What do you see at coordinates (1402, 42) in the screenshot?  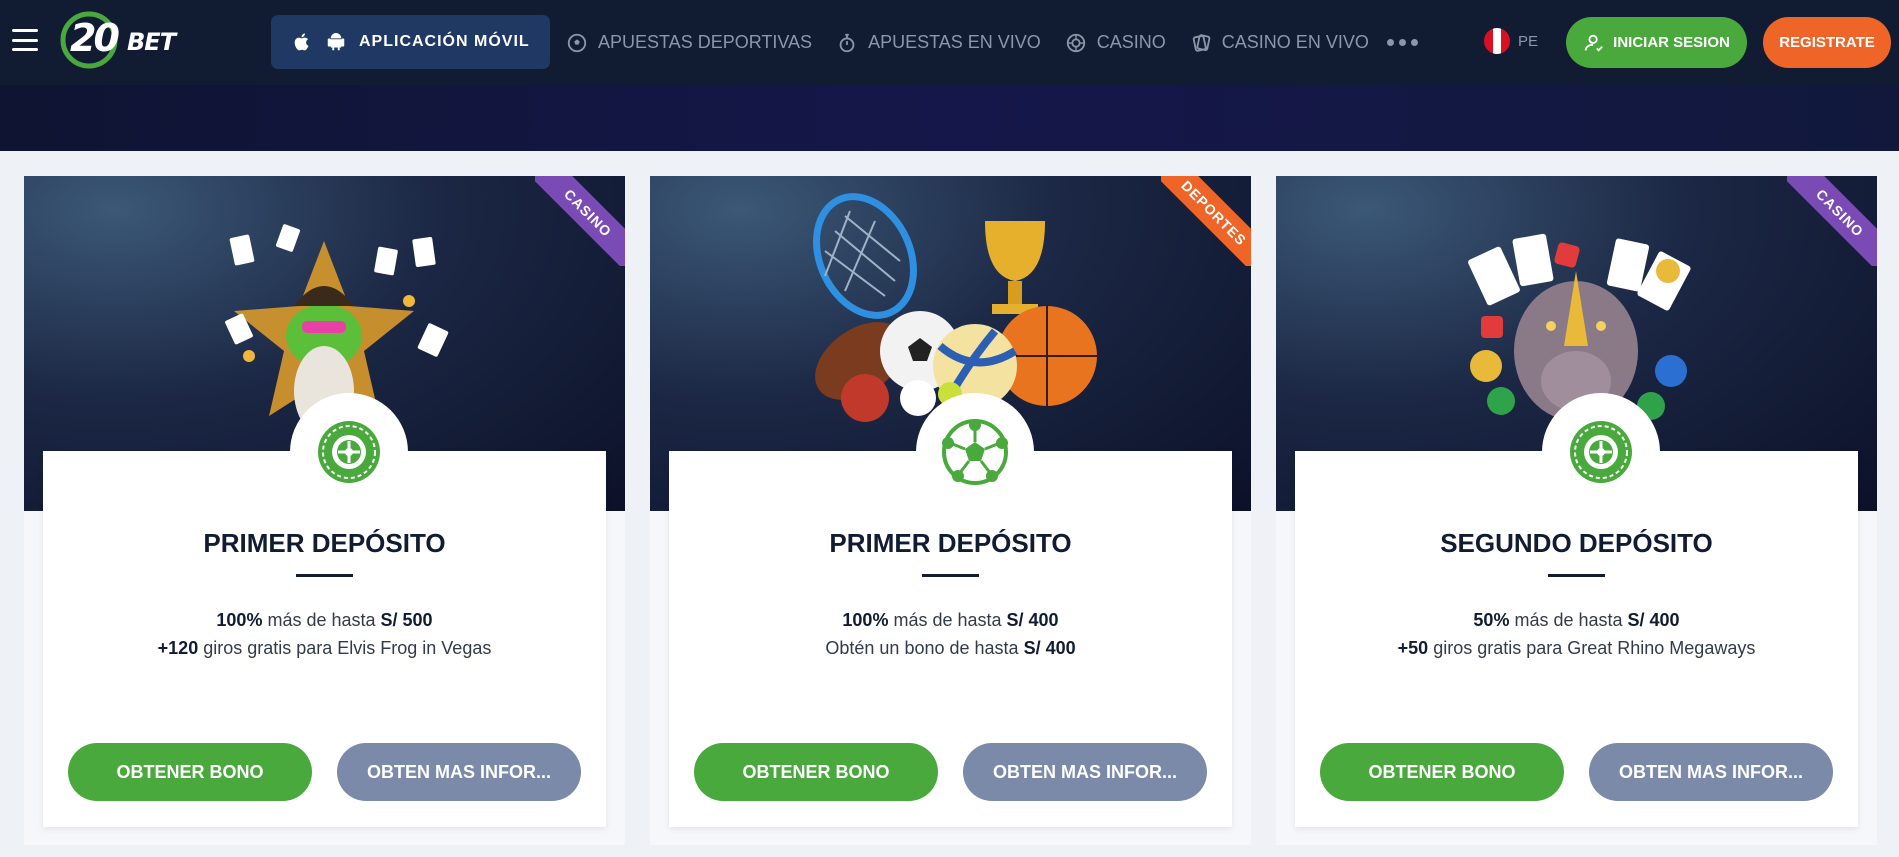 I see `more-dots-icon` at bounding box center [1402, 42].